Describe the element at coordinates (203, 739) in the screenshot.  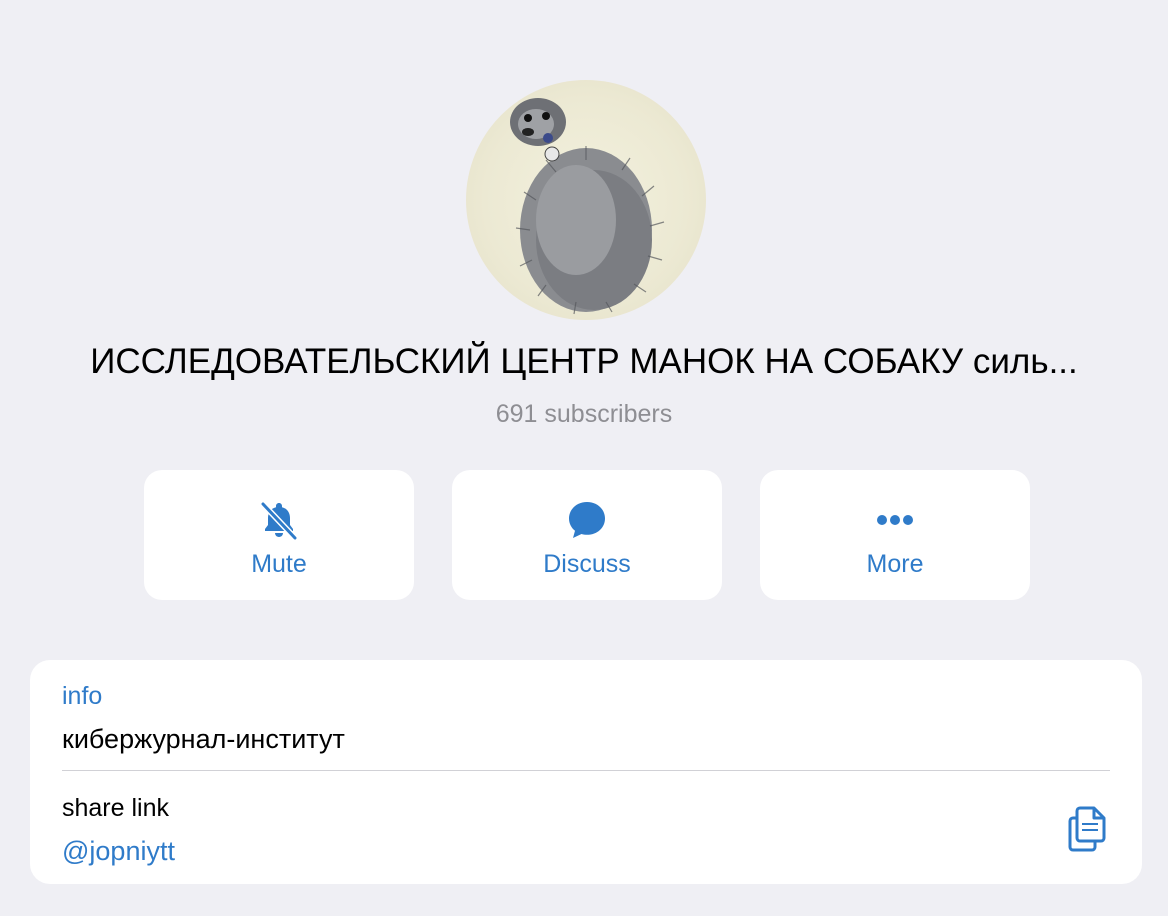
I see `info-value: кибержурнал-институт` at that location.